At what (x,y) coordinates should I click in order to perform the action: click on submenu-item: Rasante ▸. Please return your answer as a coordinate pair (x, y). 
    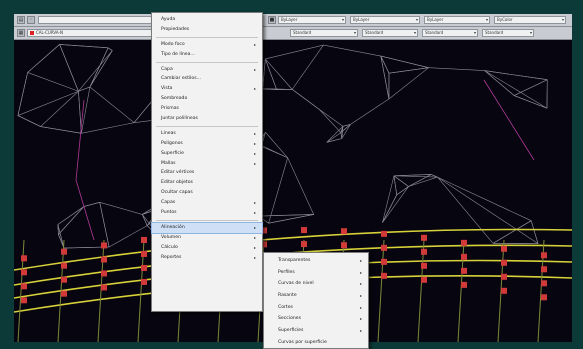
    Looking at the image, I should click on (316, 296).